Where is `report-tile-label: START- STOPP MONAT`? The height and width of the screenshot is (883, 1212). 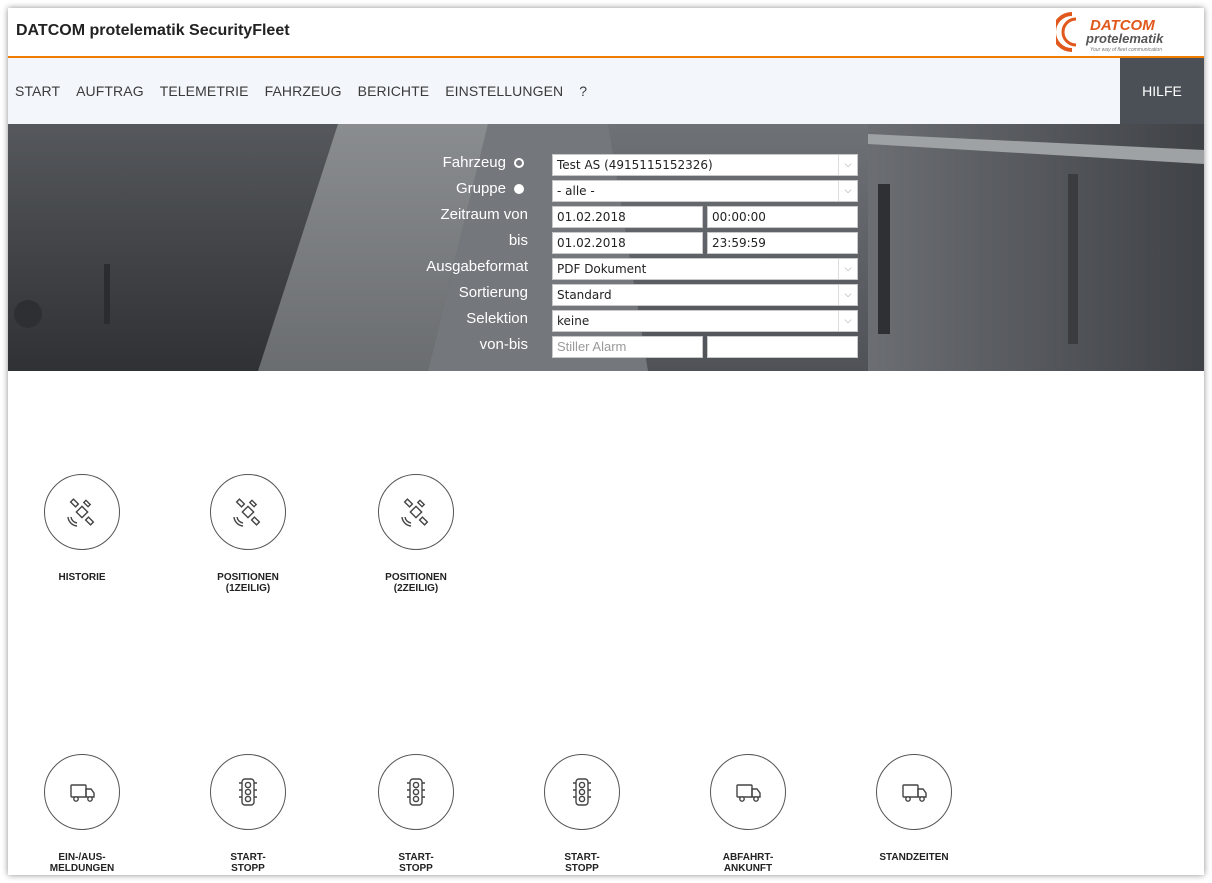
report-tile-label: START- STOPP MONAT is located at coordinates (582, 863).